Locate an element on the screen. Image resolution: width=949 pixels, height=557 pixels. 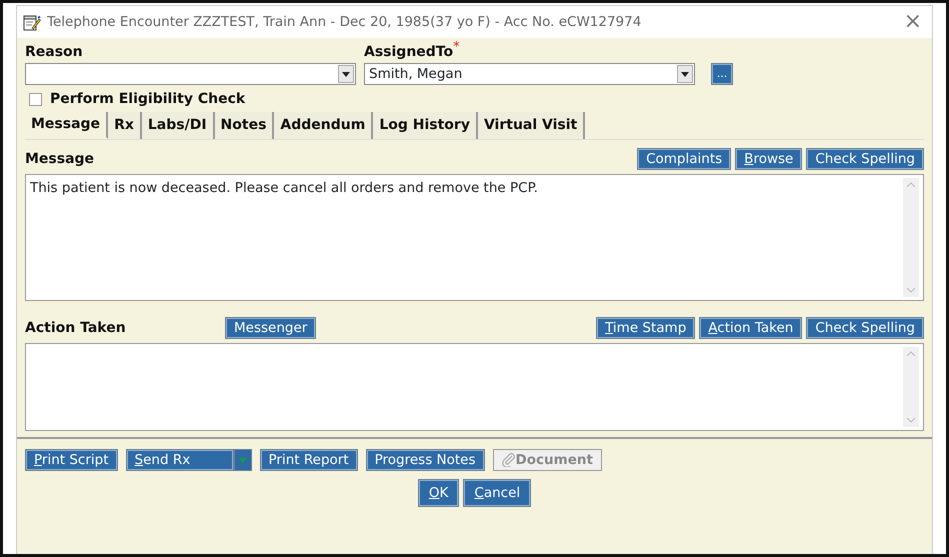
checkbox is located at coordinates (35, 99).